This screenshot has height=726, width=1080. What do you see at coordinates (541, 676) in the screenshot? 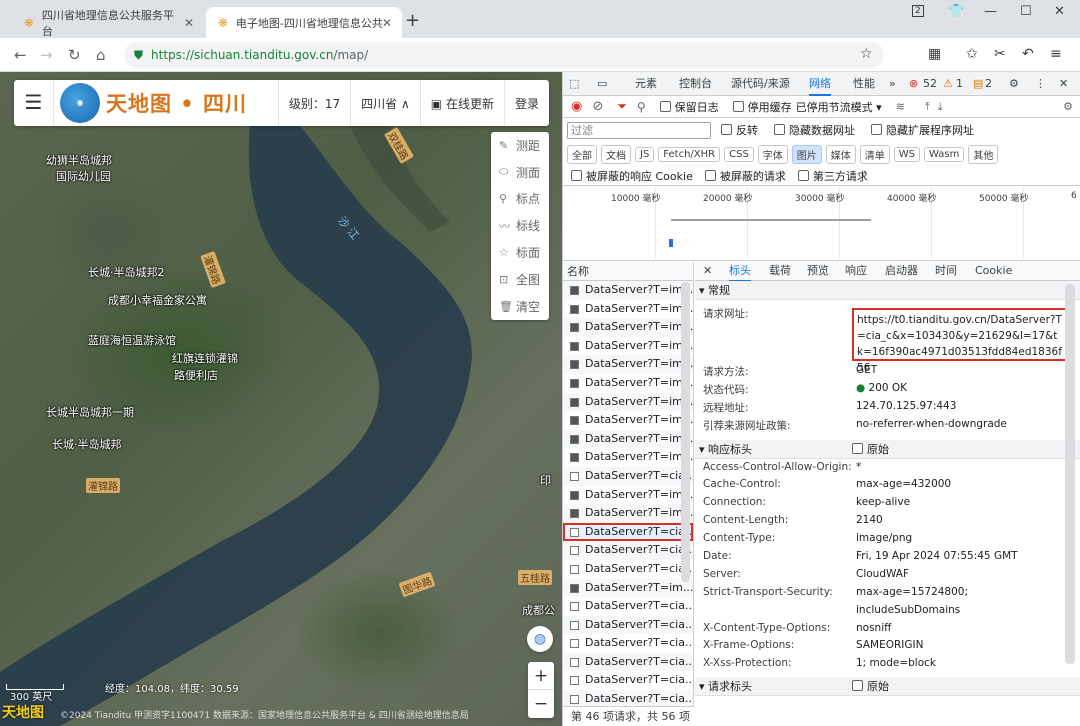
I see `zoom-in-button: +` at bounding box center [541, 676].